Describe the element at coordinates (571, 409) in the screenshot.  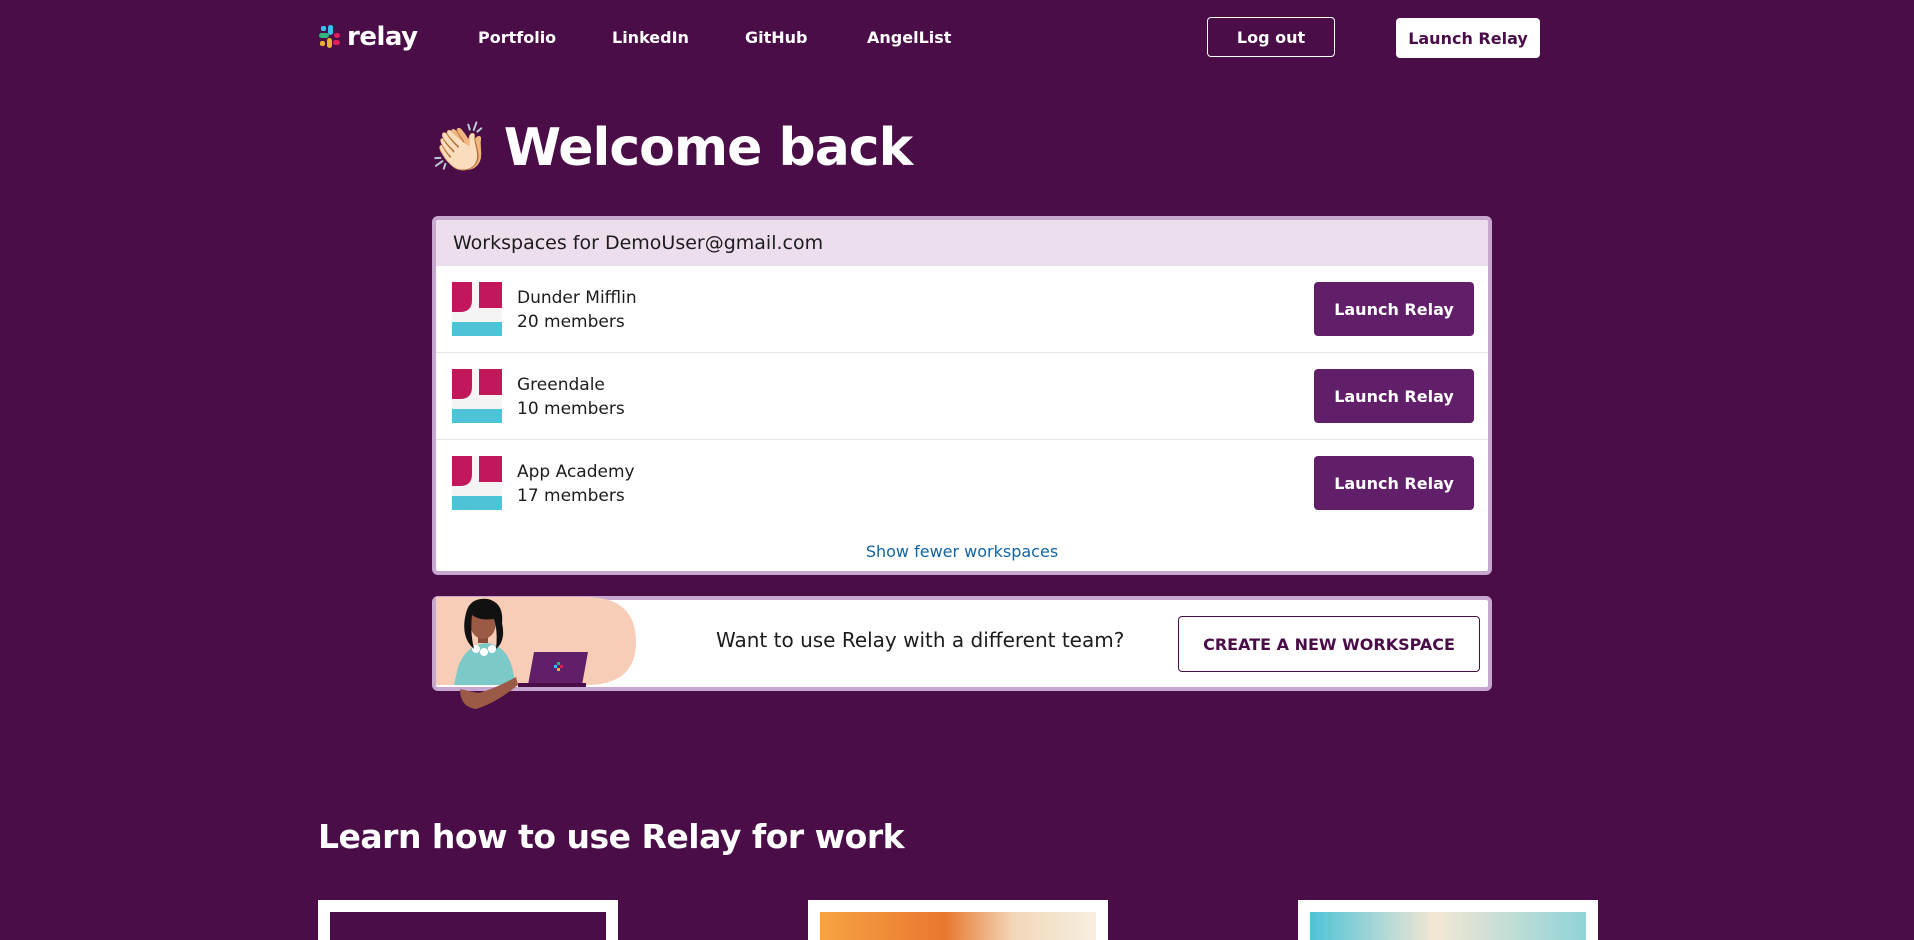
I see `workspace-member-count: 10 members` at that location.